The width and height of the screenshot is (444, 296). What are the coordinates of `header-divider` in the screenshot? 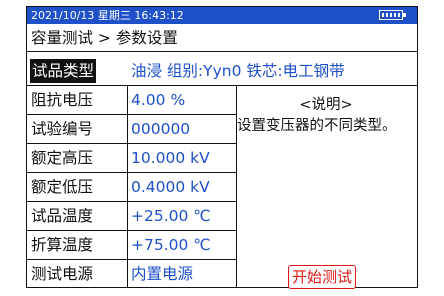 It's located at (222, 51).